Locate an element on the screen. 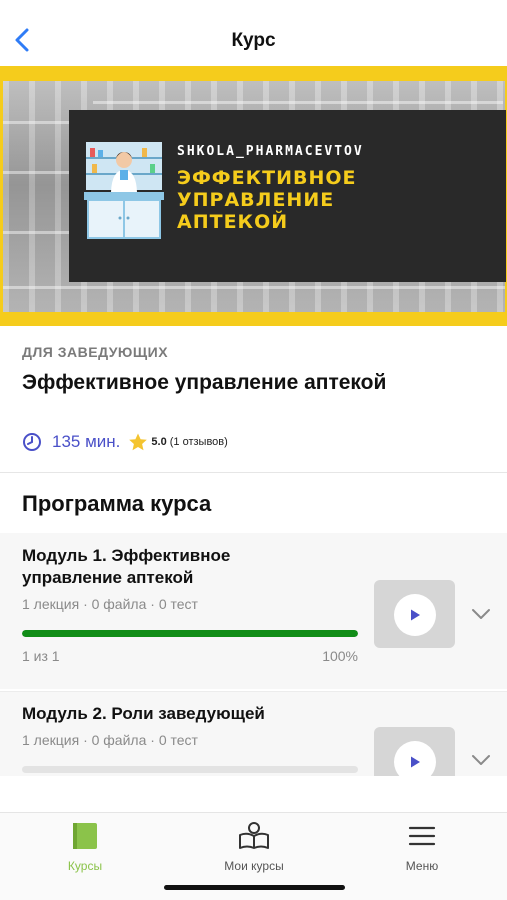  tab-label: Курсы is located at coordinates (85, 866).